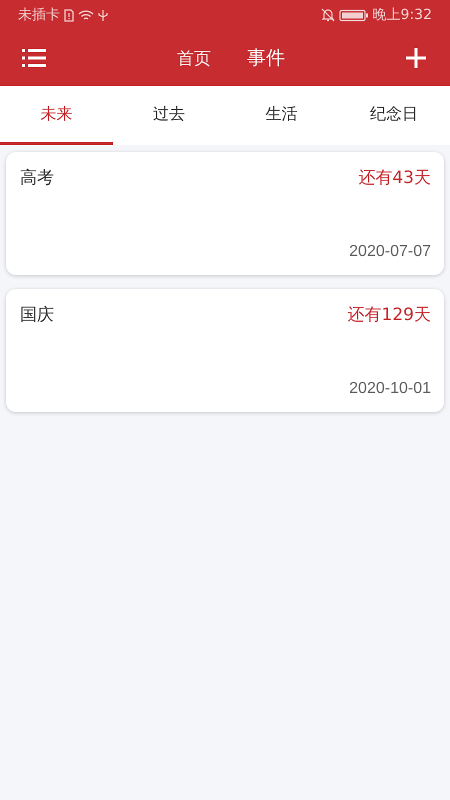 This screenshot has width=450, height=800. I want to click on toolbar-tab: 事件, so click(266, 58).